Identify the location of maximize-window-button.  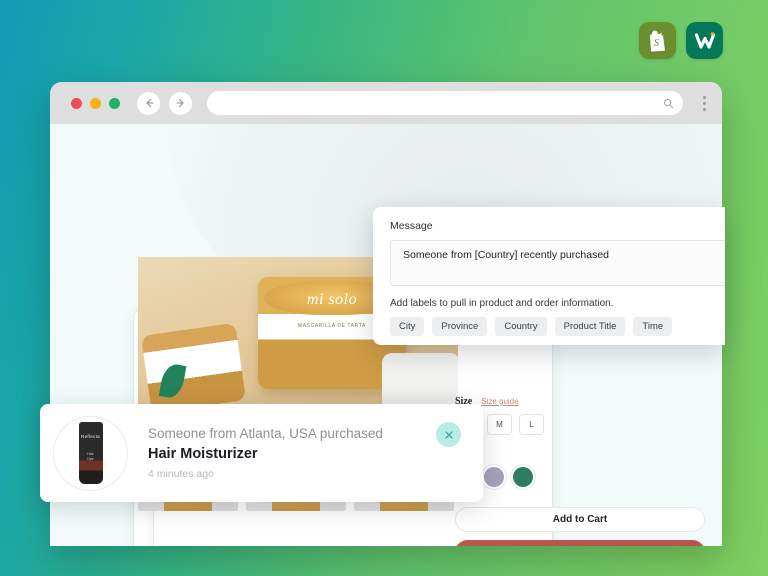
(114, 103).